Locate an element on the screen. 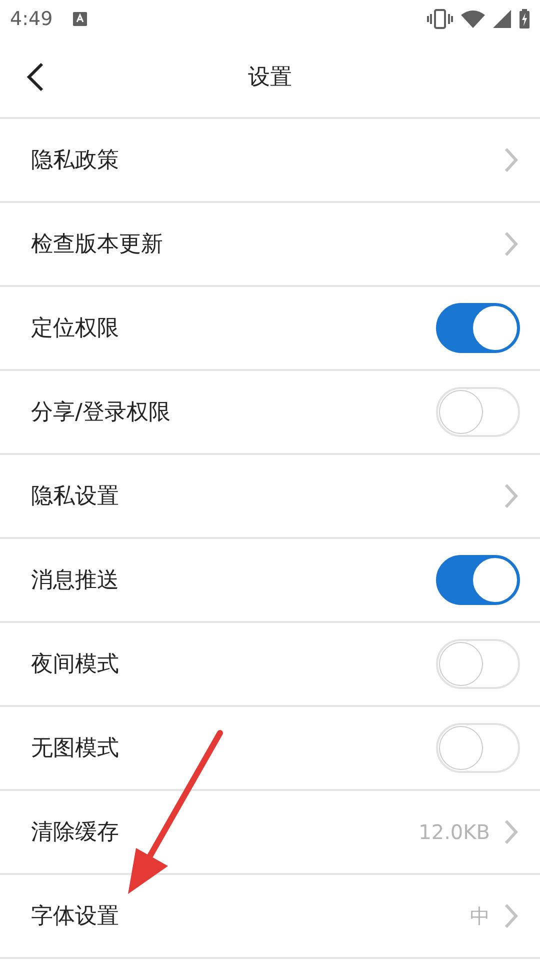 The width and height of the screenshot is (540, 960). row-label: 定位权限 is located at coordinates (75, 328).